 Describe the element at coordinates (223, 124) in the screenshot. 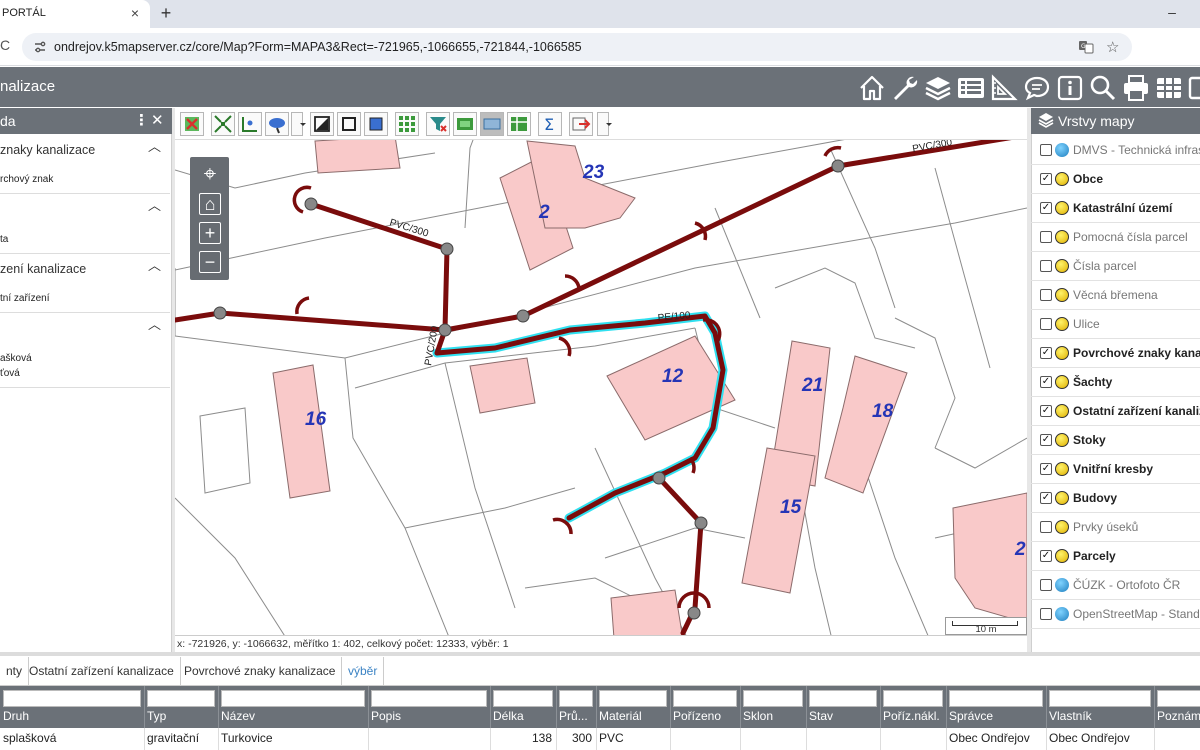

I see `zoom-extent-button` at that location.